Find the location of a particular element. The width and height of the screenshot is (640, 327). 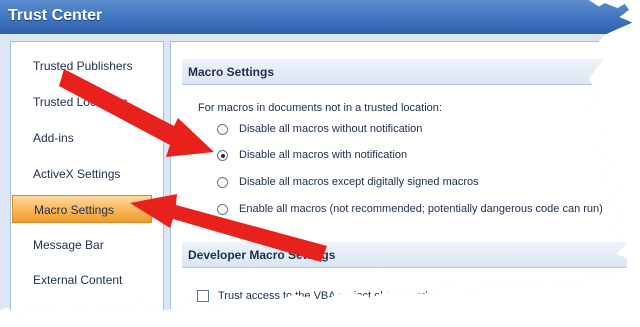

trust-vba-access-checkbox is located at coordinates (203, 296).